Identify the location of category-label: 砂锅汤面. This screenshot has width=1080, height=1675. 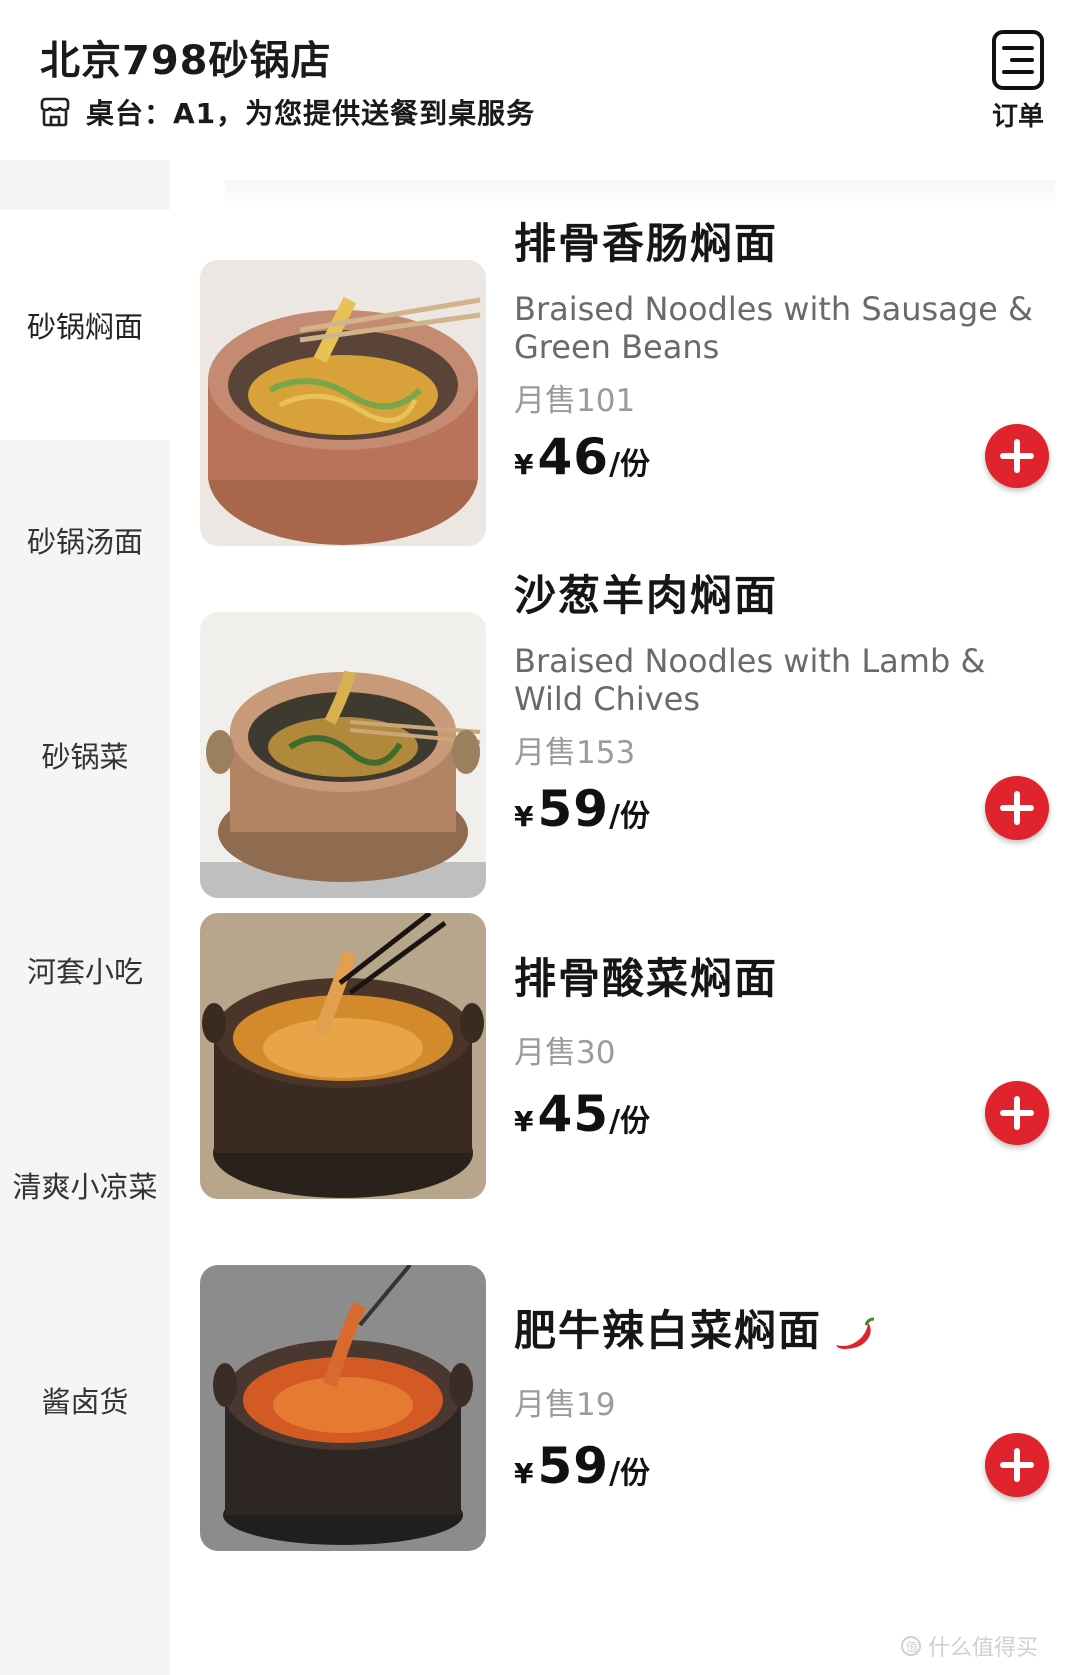
(84, 542).